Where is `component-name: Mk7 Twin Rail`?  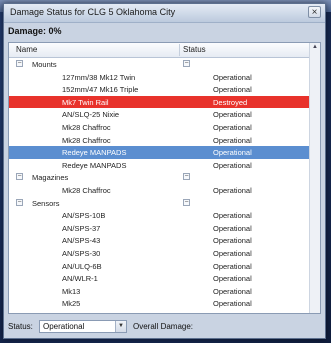
component-name: Mk7 Twin Rail is located at coordinates (85, 102).